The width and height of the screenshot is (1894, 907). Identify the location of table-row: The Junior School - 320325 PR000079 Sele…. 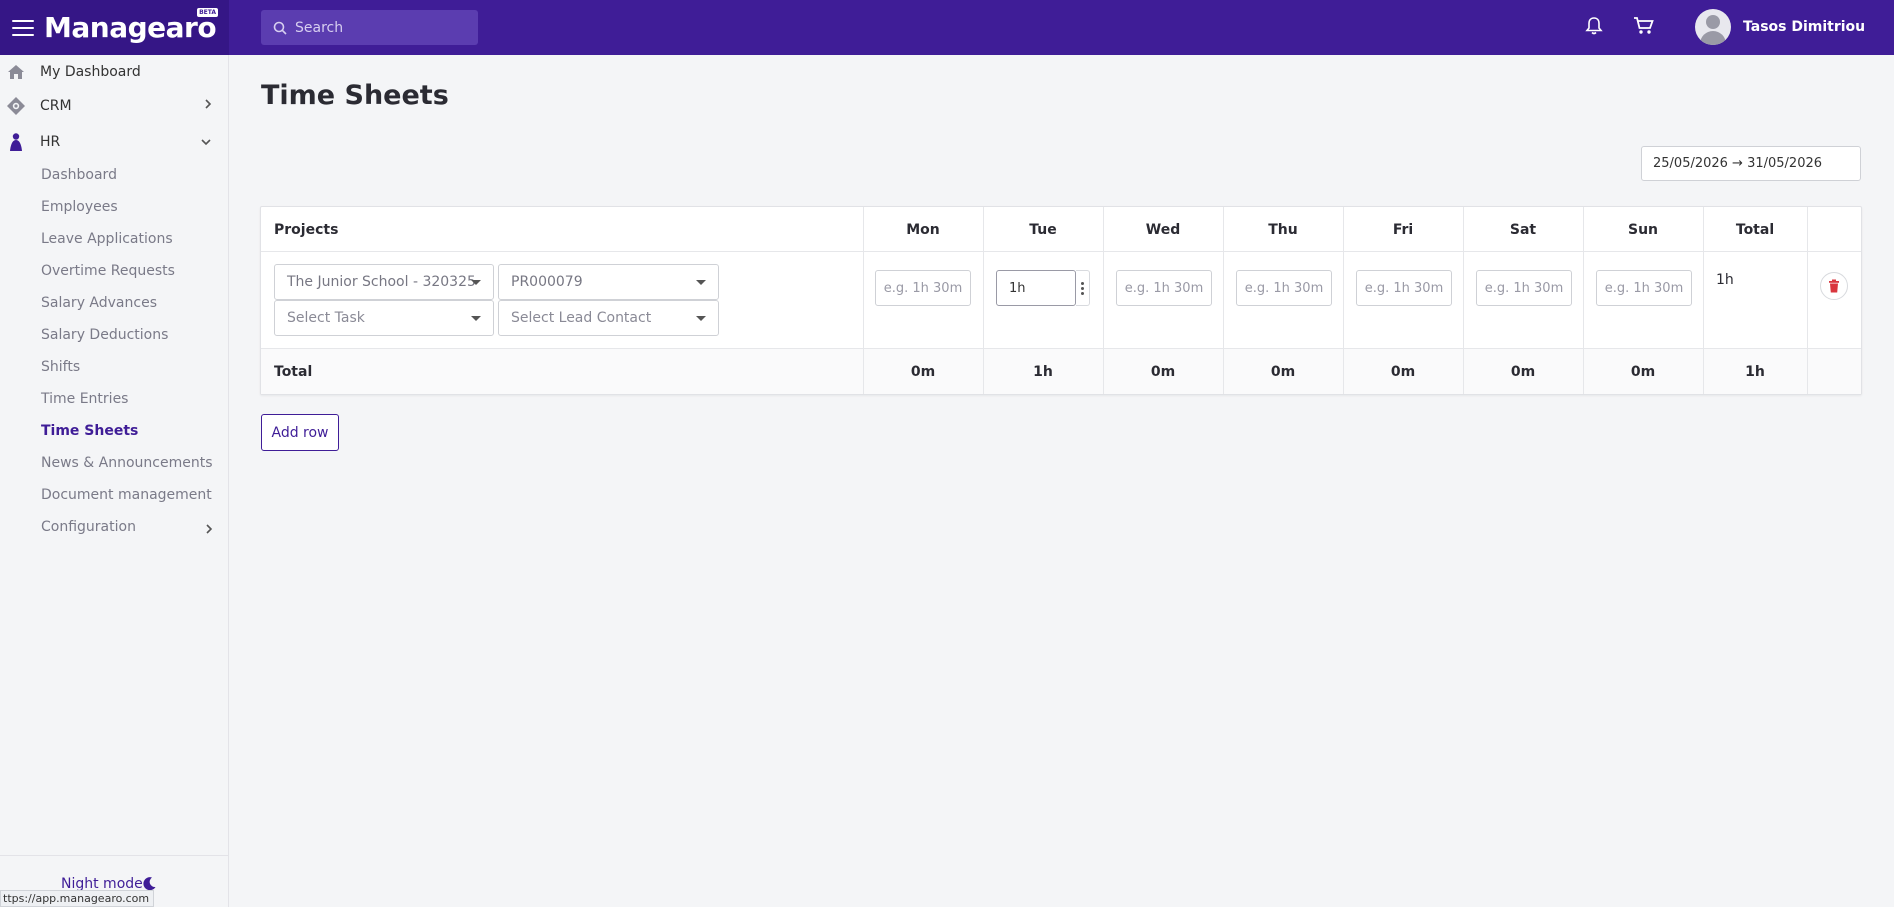
(1061, 300).